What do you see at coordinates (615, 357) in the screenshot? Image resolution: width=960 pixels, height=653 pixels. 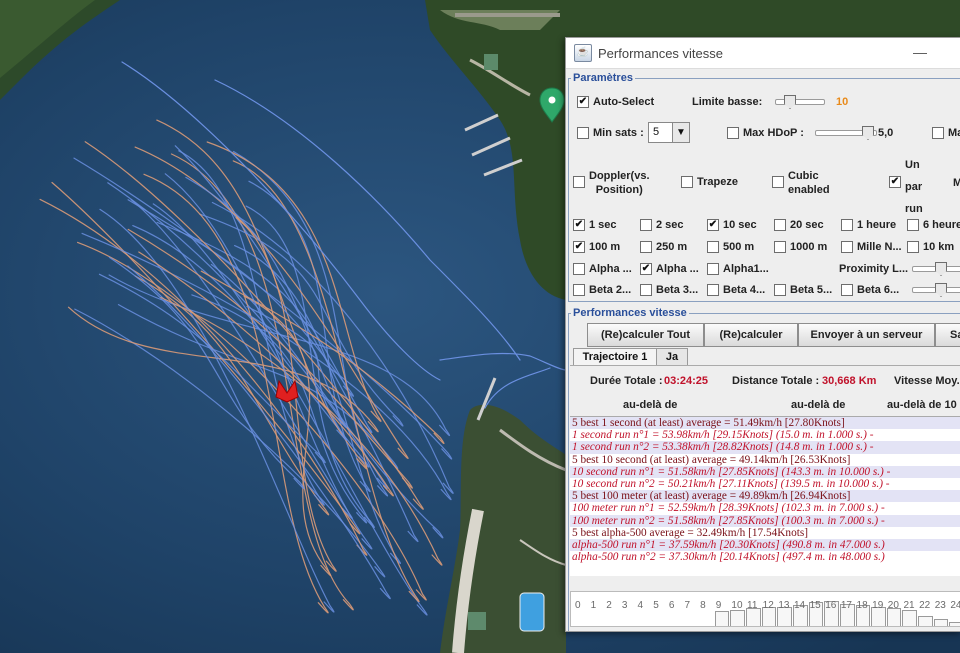 I see `tab-trajectoire-1: Trajectoire 1` at bounding box center [615, 357].